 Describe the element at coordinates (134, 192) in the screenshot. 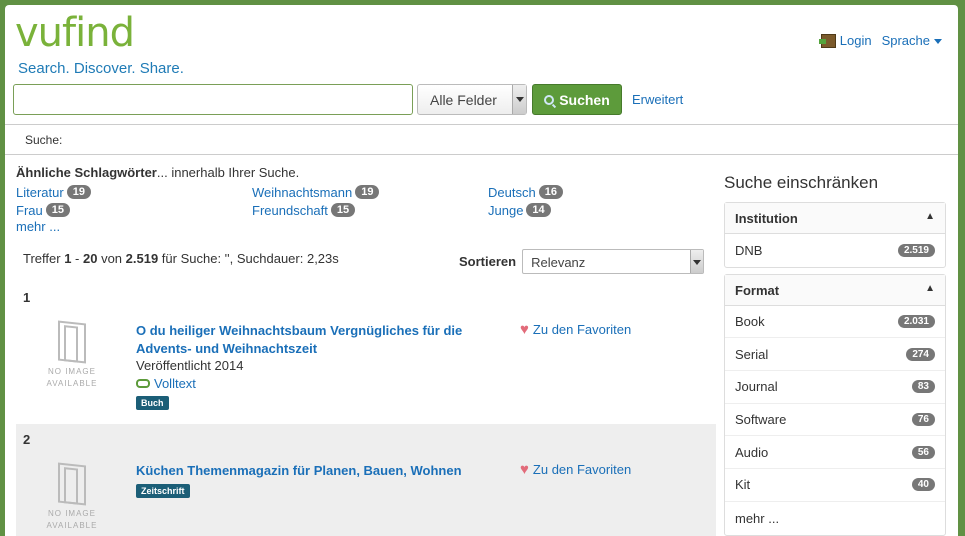

I see `related-tag: Literatur 19` at that location.